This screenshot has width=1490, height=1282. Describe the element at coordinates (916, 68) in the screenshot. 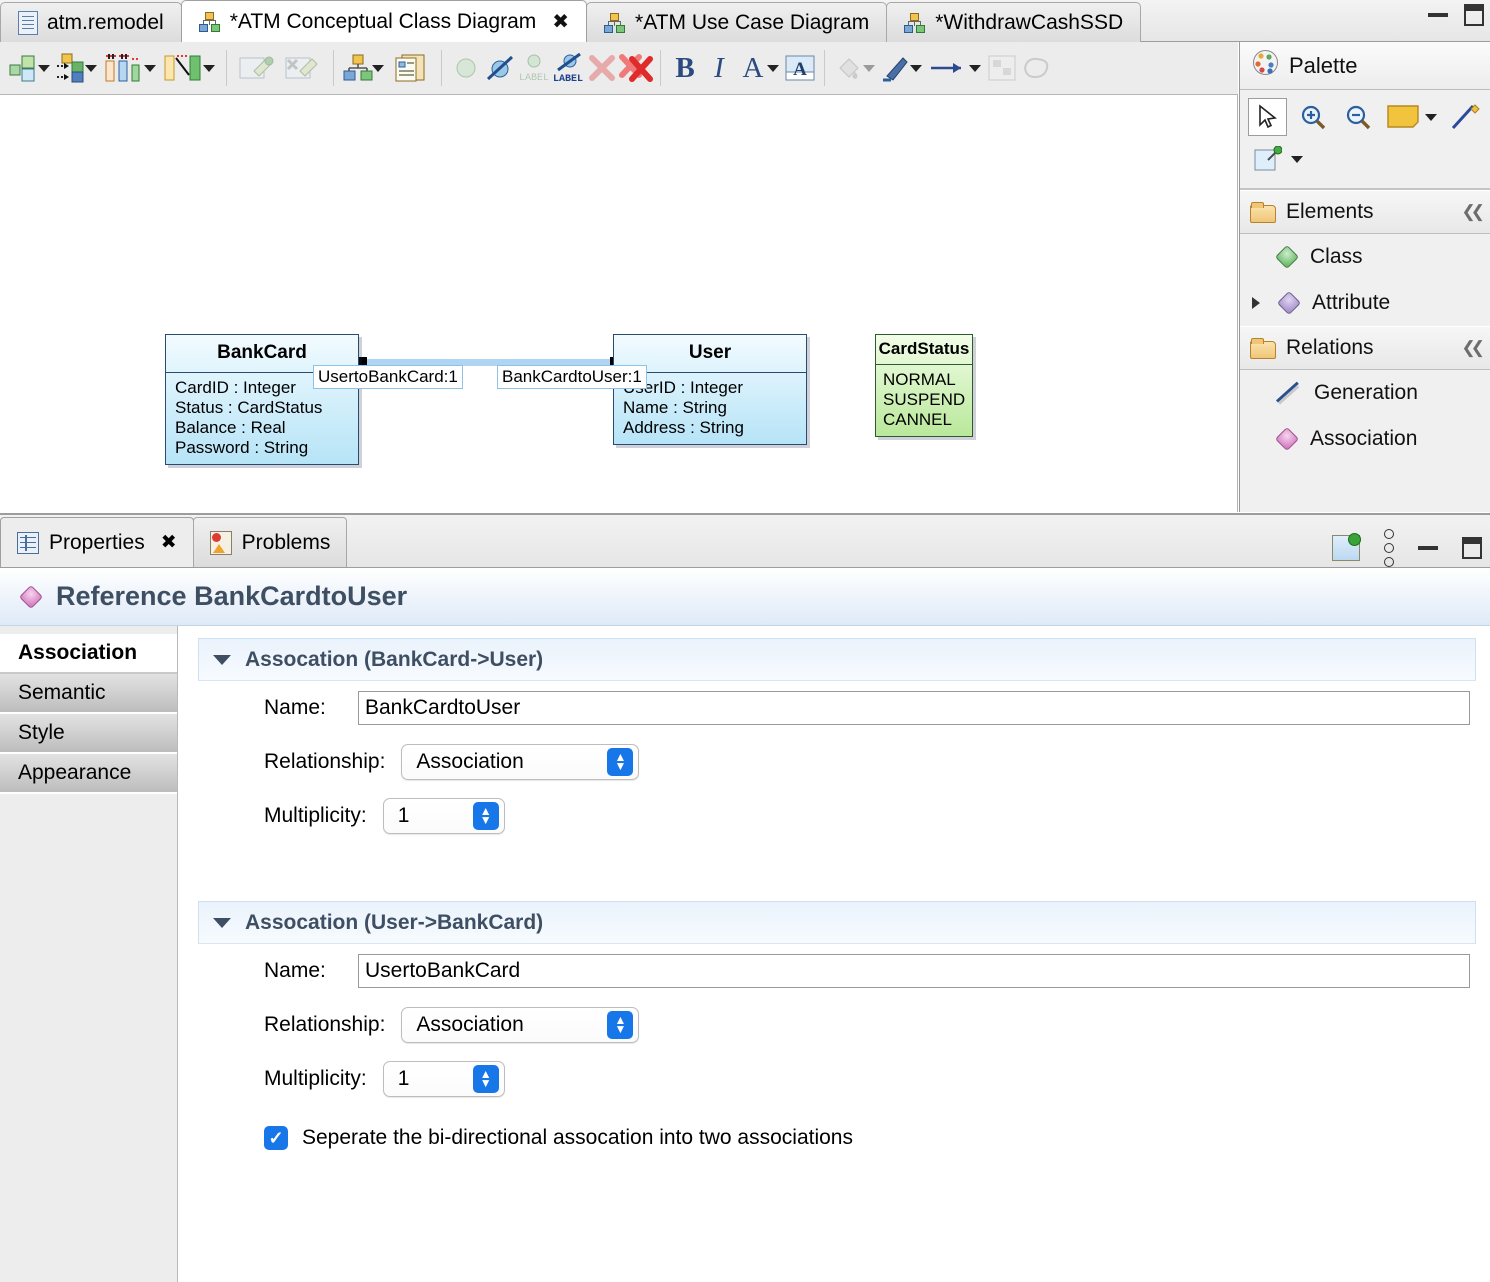

I see `line-color-dropdown-icon` at that location.